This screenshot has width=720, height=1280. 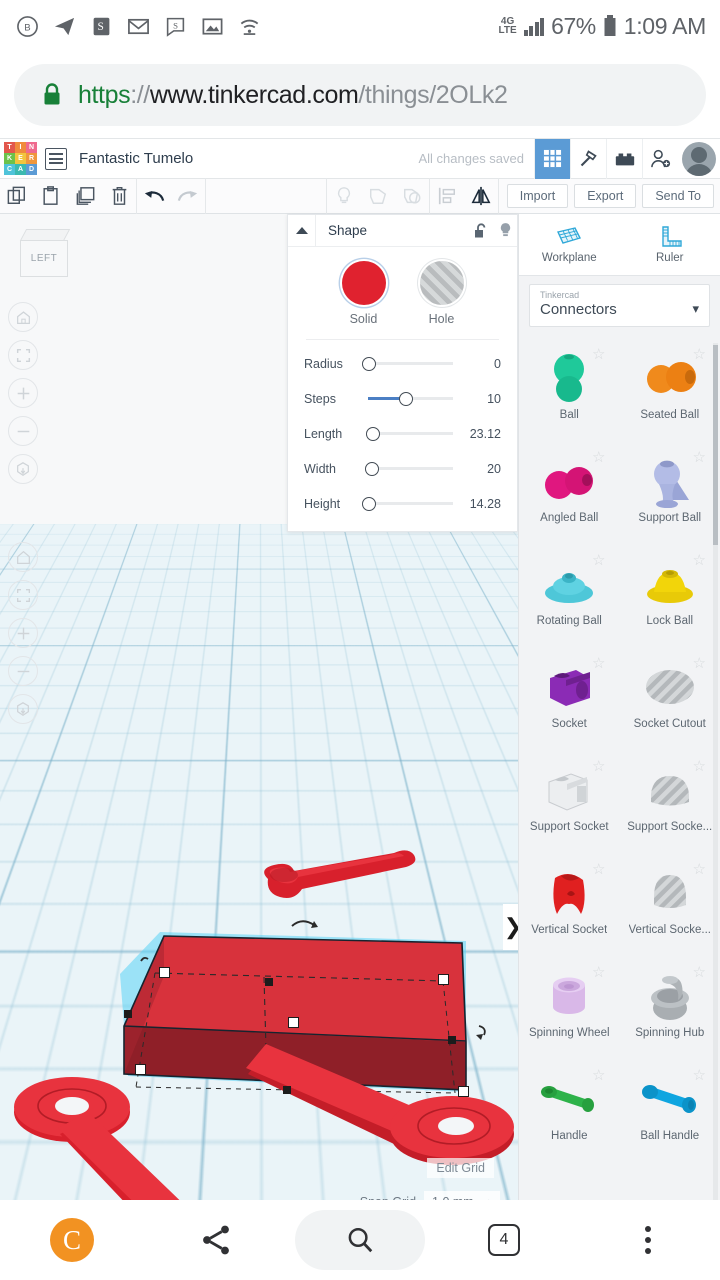 What do you see at coordinates (447, 196) in the screenshot?
I see `align-button` at bounding box center [447, 196].